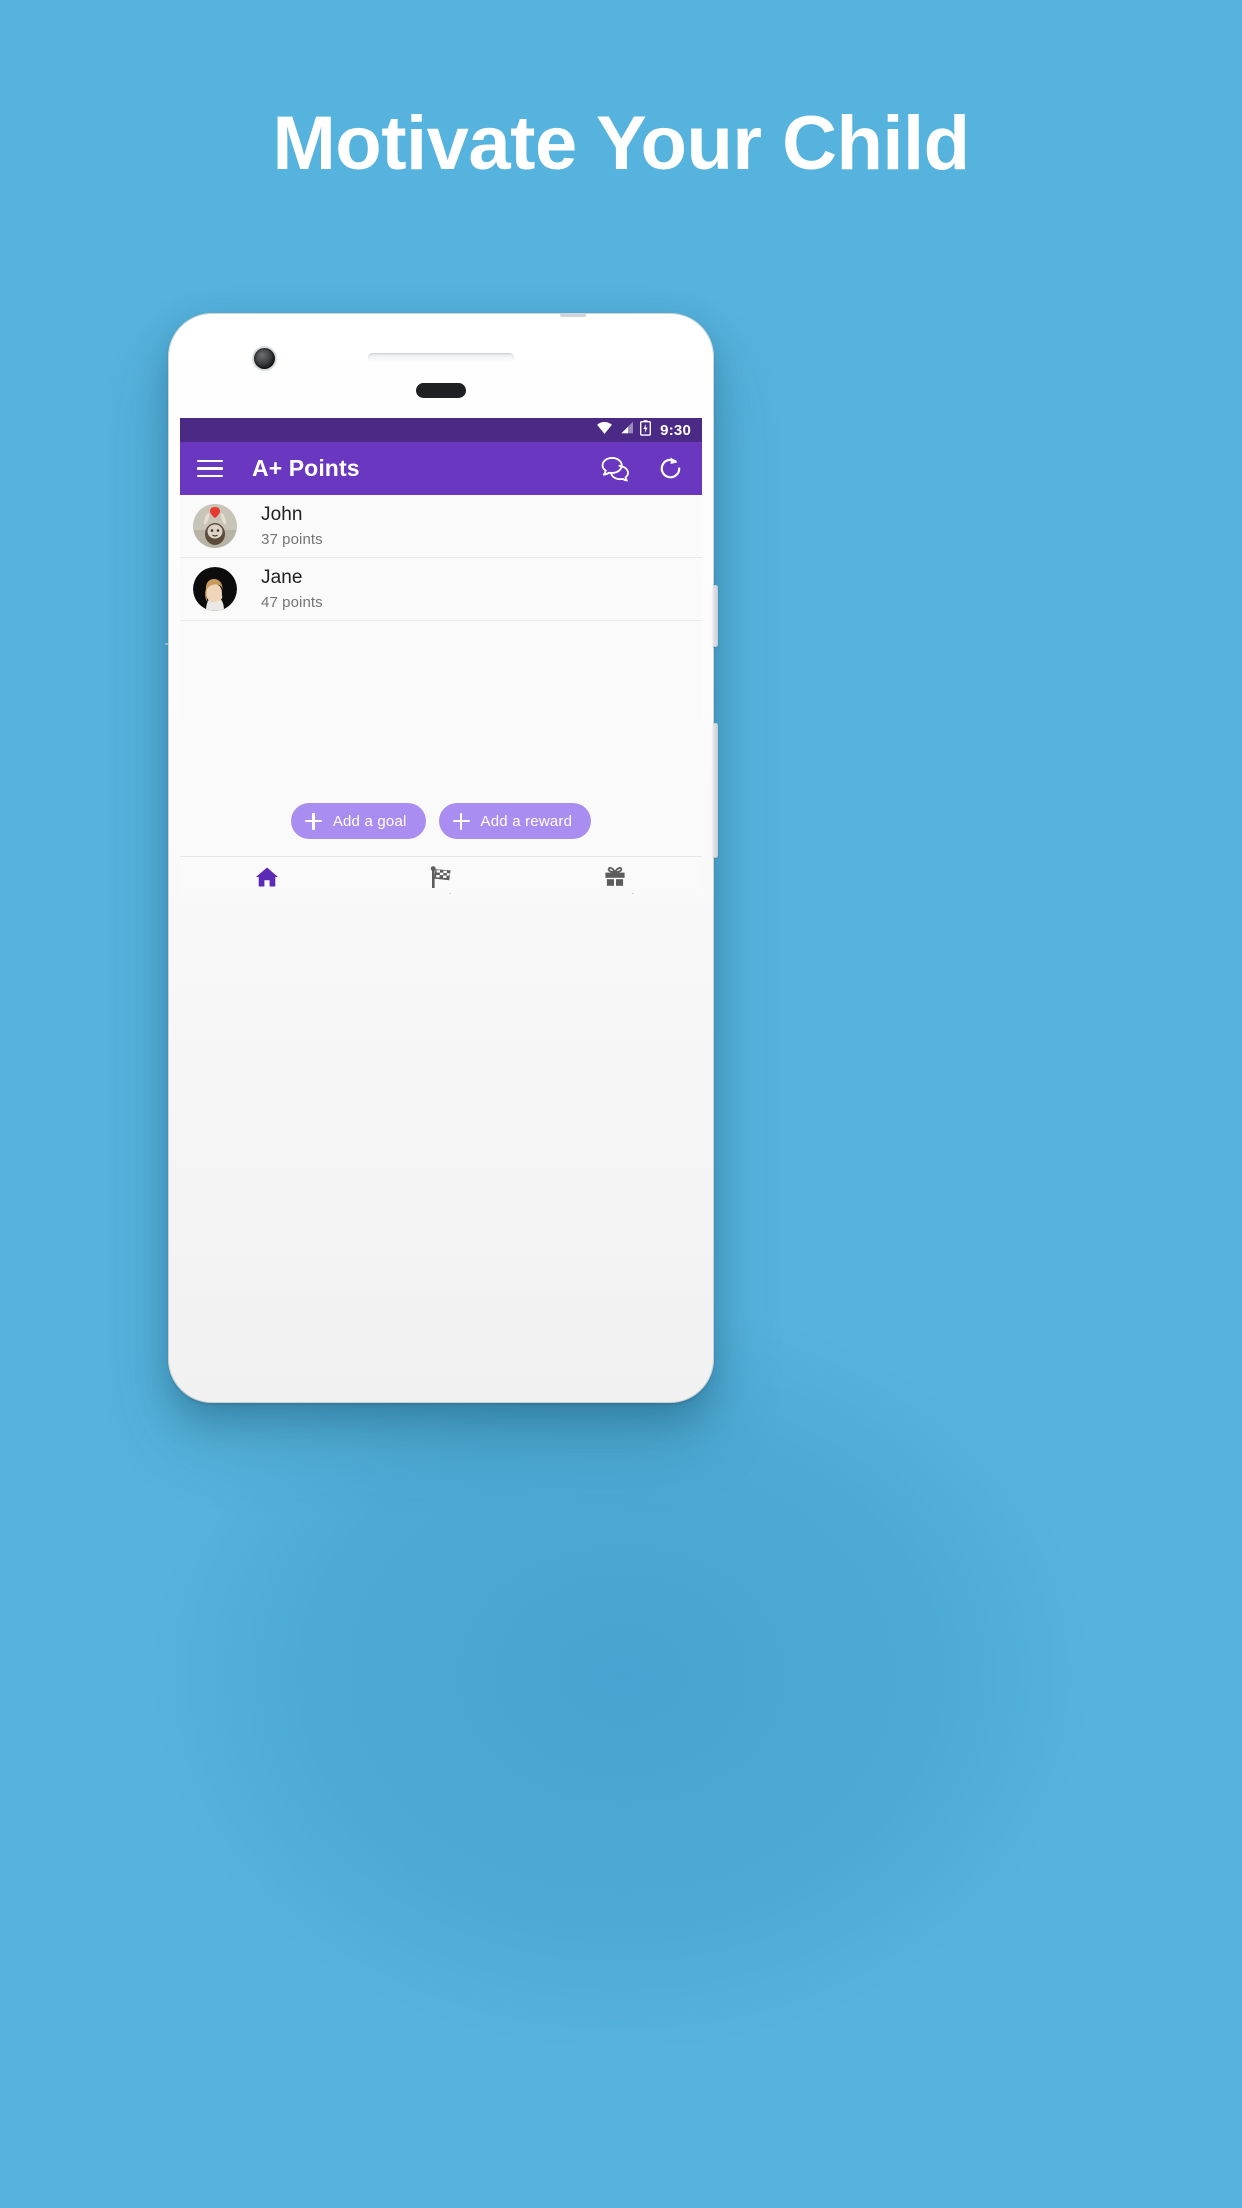  What do you see at coordinates (526, 821) in the screenshot?
I see `add-reward-label: Add a reward` at bounding box center [526, 821].